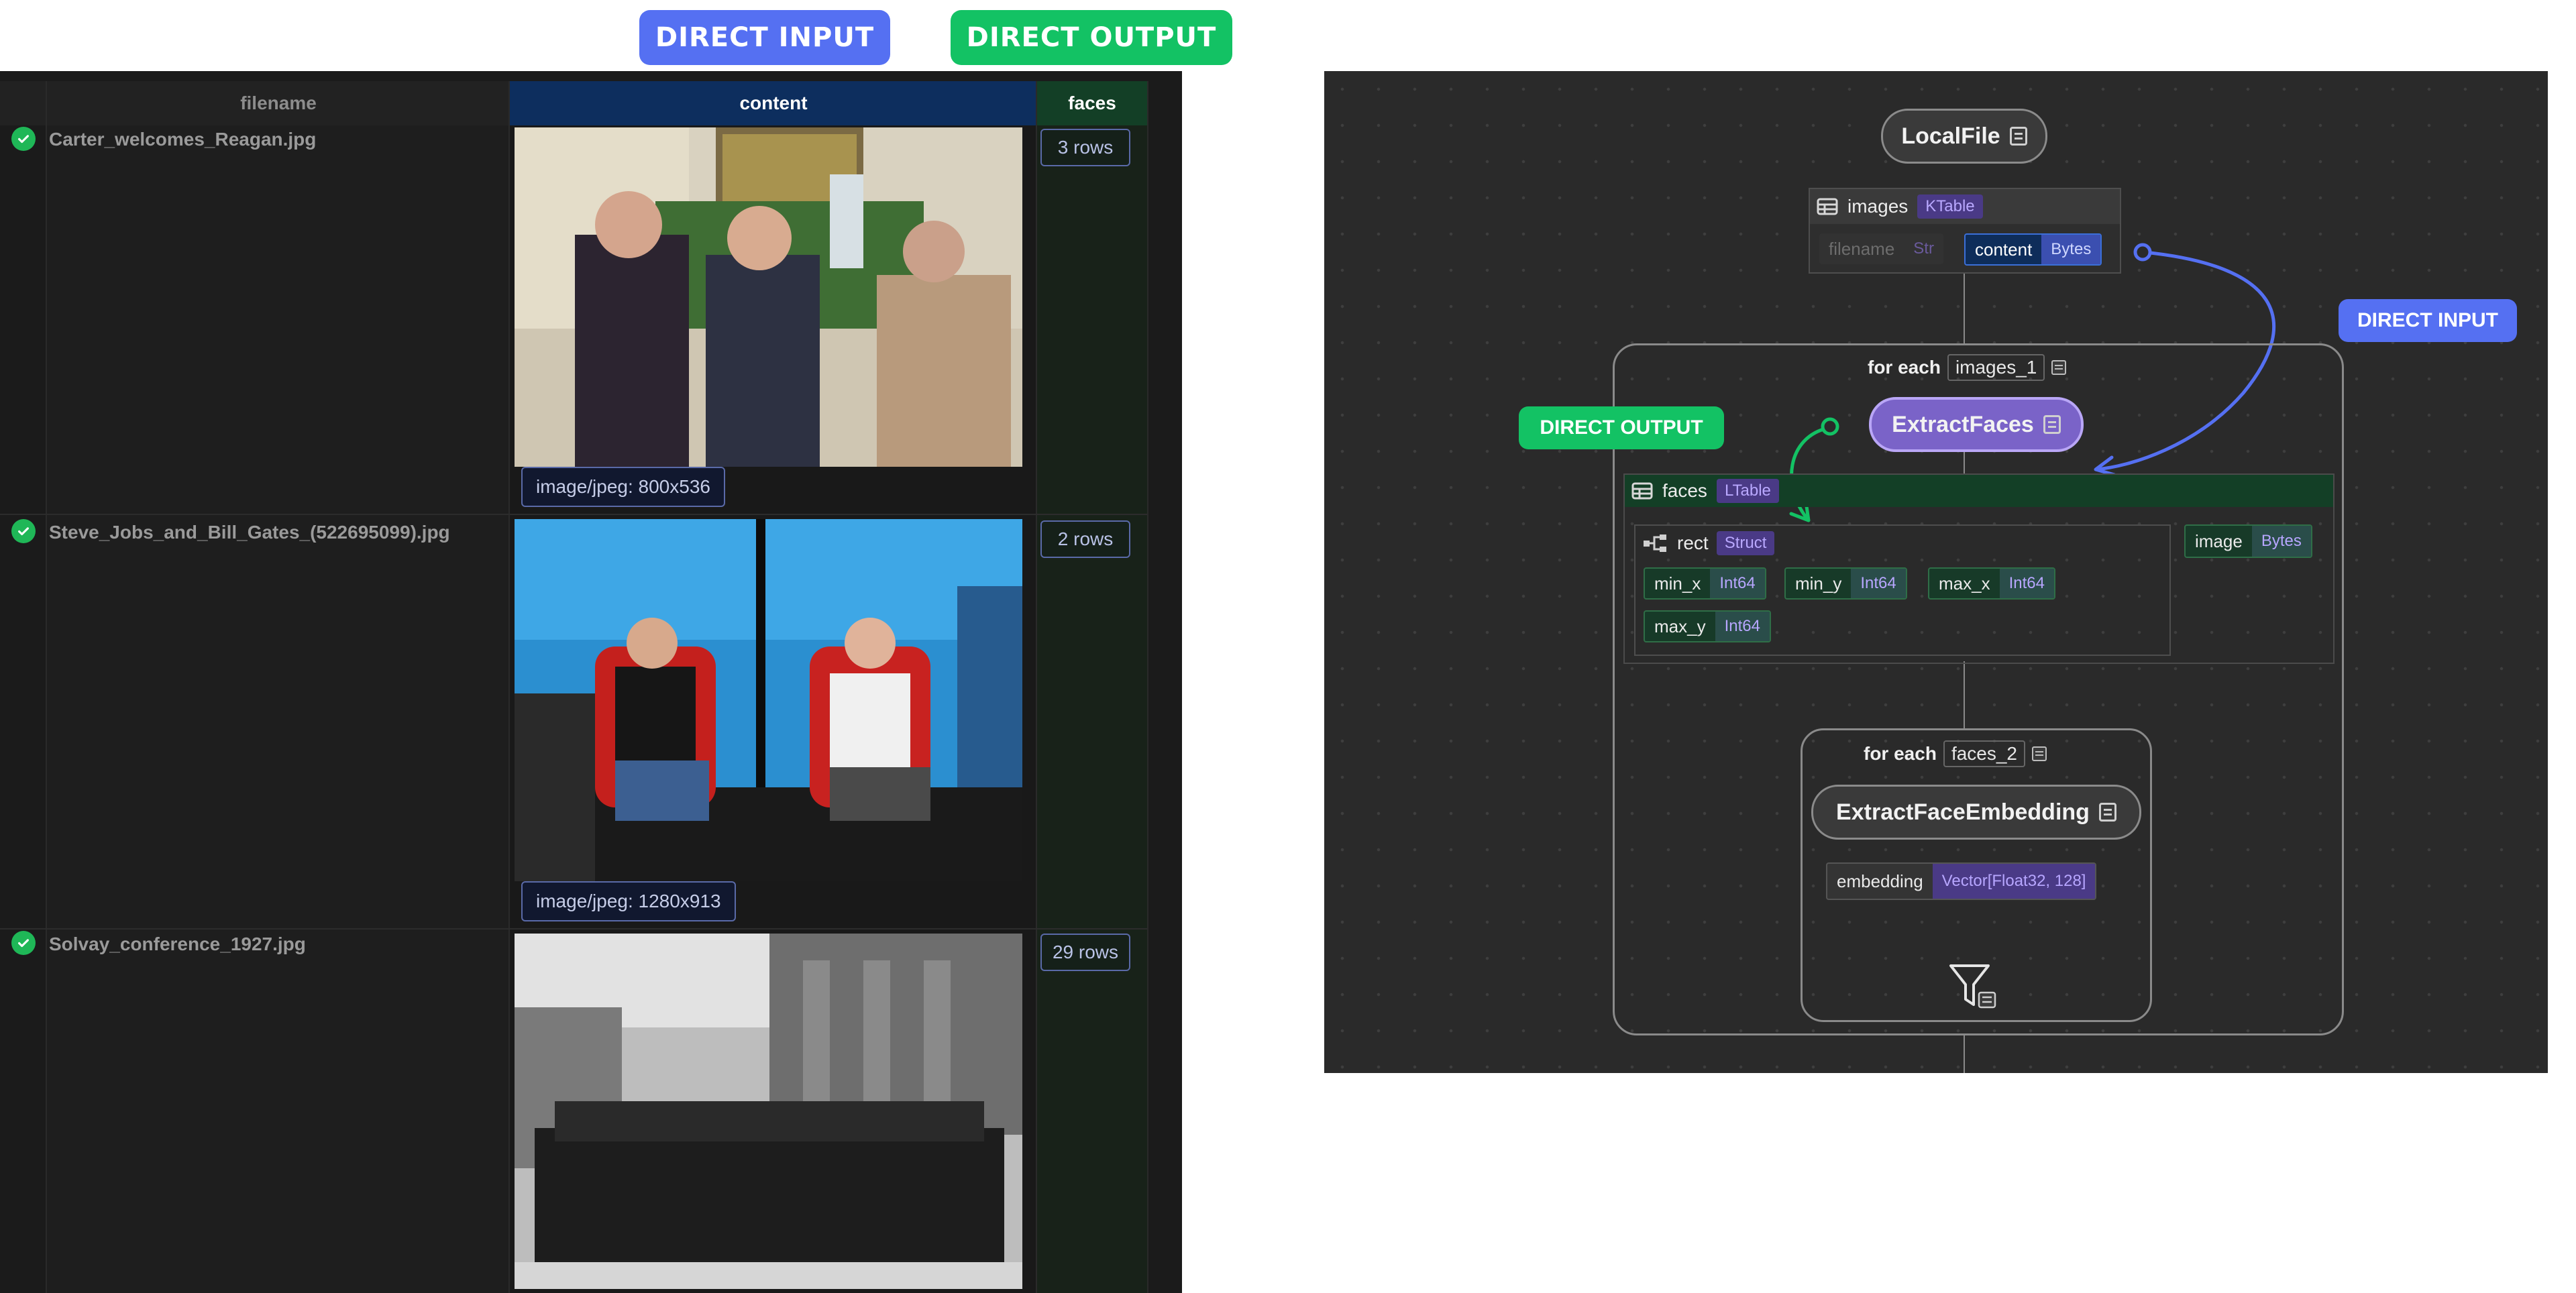 This screenshot has height=1293, width=2576. I want to click on filter-icon, so click(1973, 986).